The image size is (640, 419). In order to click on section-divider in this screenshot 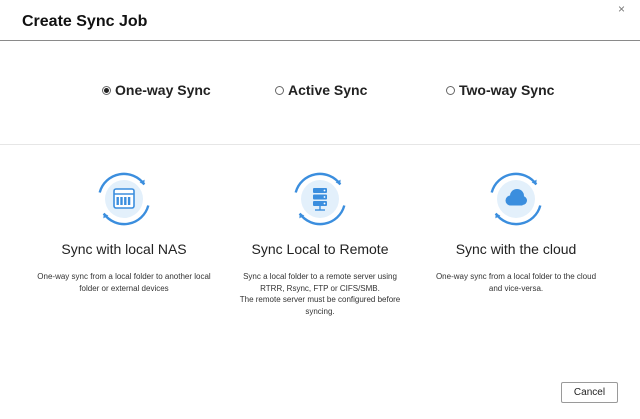, I will do `click(320, 144)`.